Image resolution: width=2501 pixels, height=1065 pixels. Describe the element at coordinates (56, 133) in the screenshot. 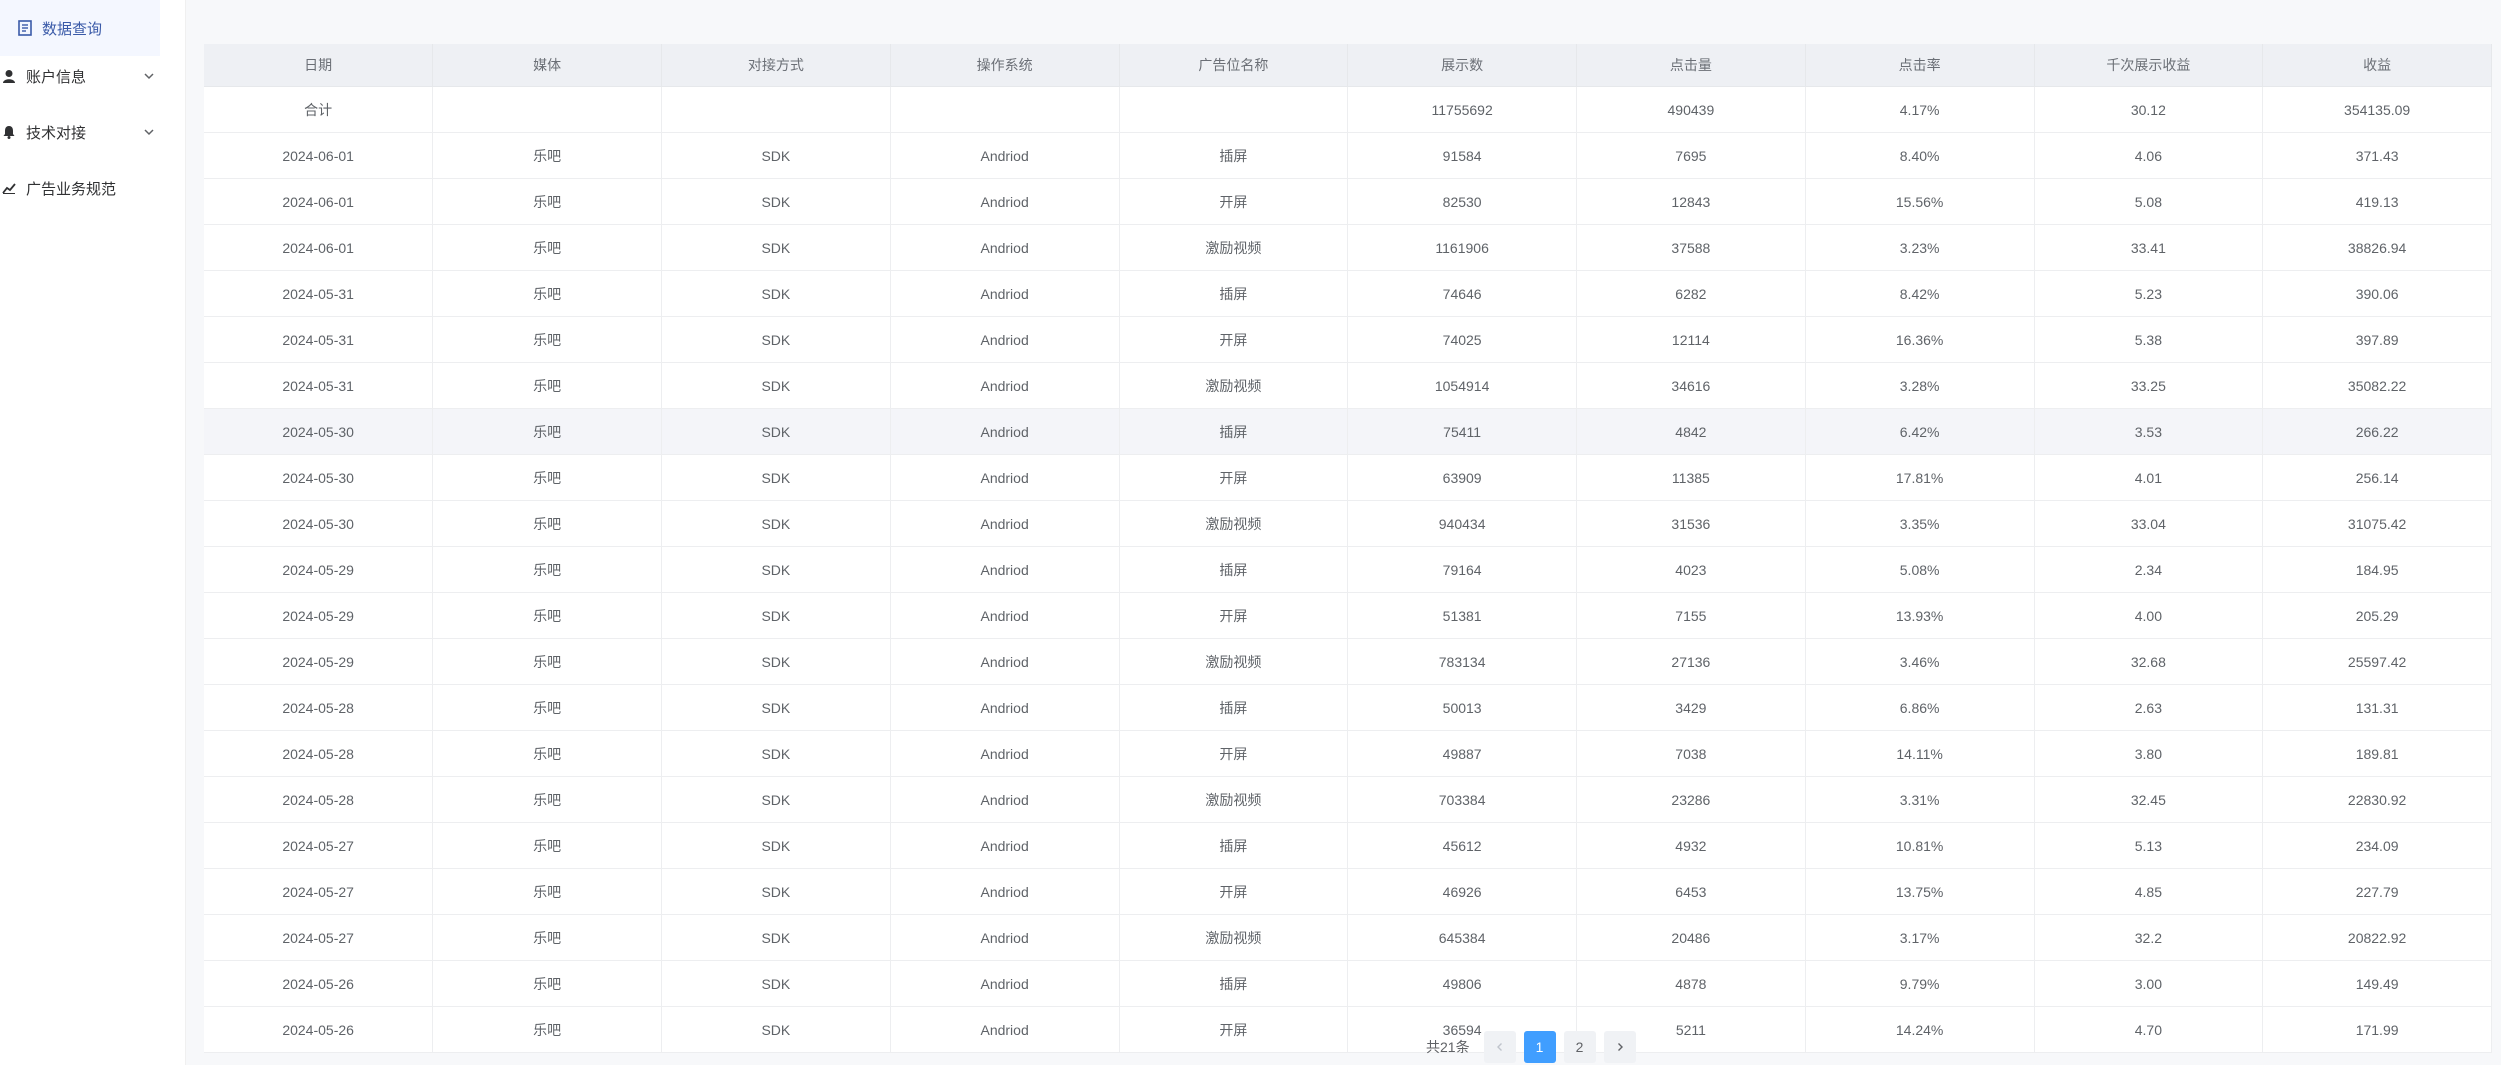

I see `sidebar-item-label: 技术对接` at that location.